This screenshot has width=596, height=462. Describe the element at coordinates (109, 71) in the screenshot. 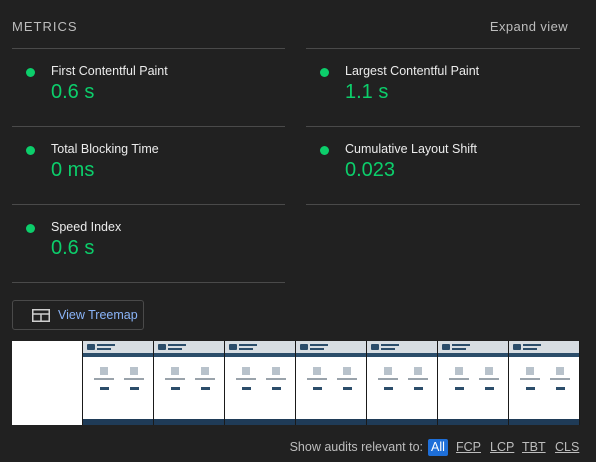

I see `metric-label: First Contentful Paint` at that location.